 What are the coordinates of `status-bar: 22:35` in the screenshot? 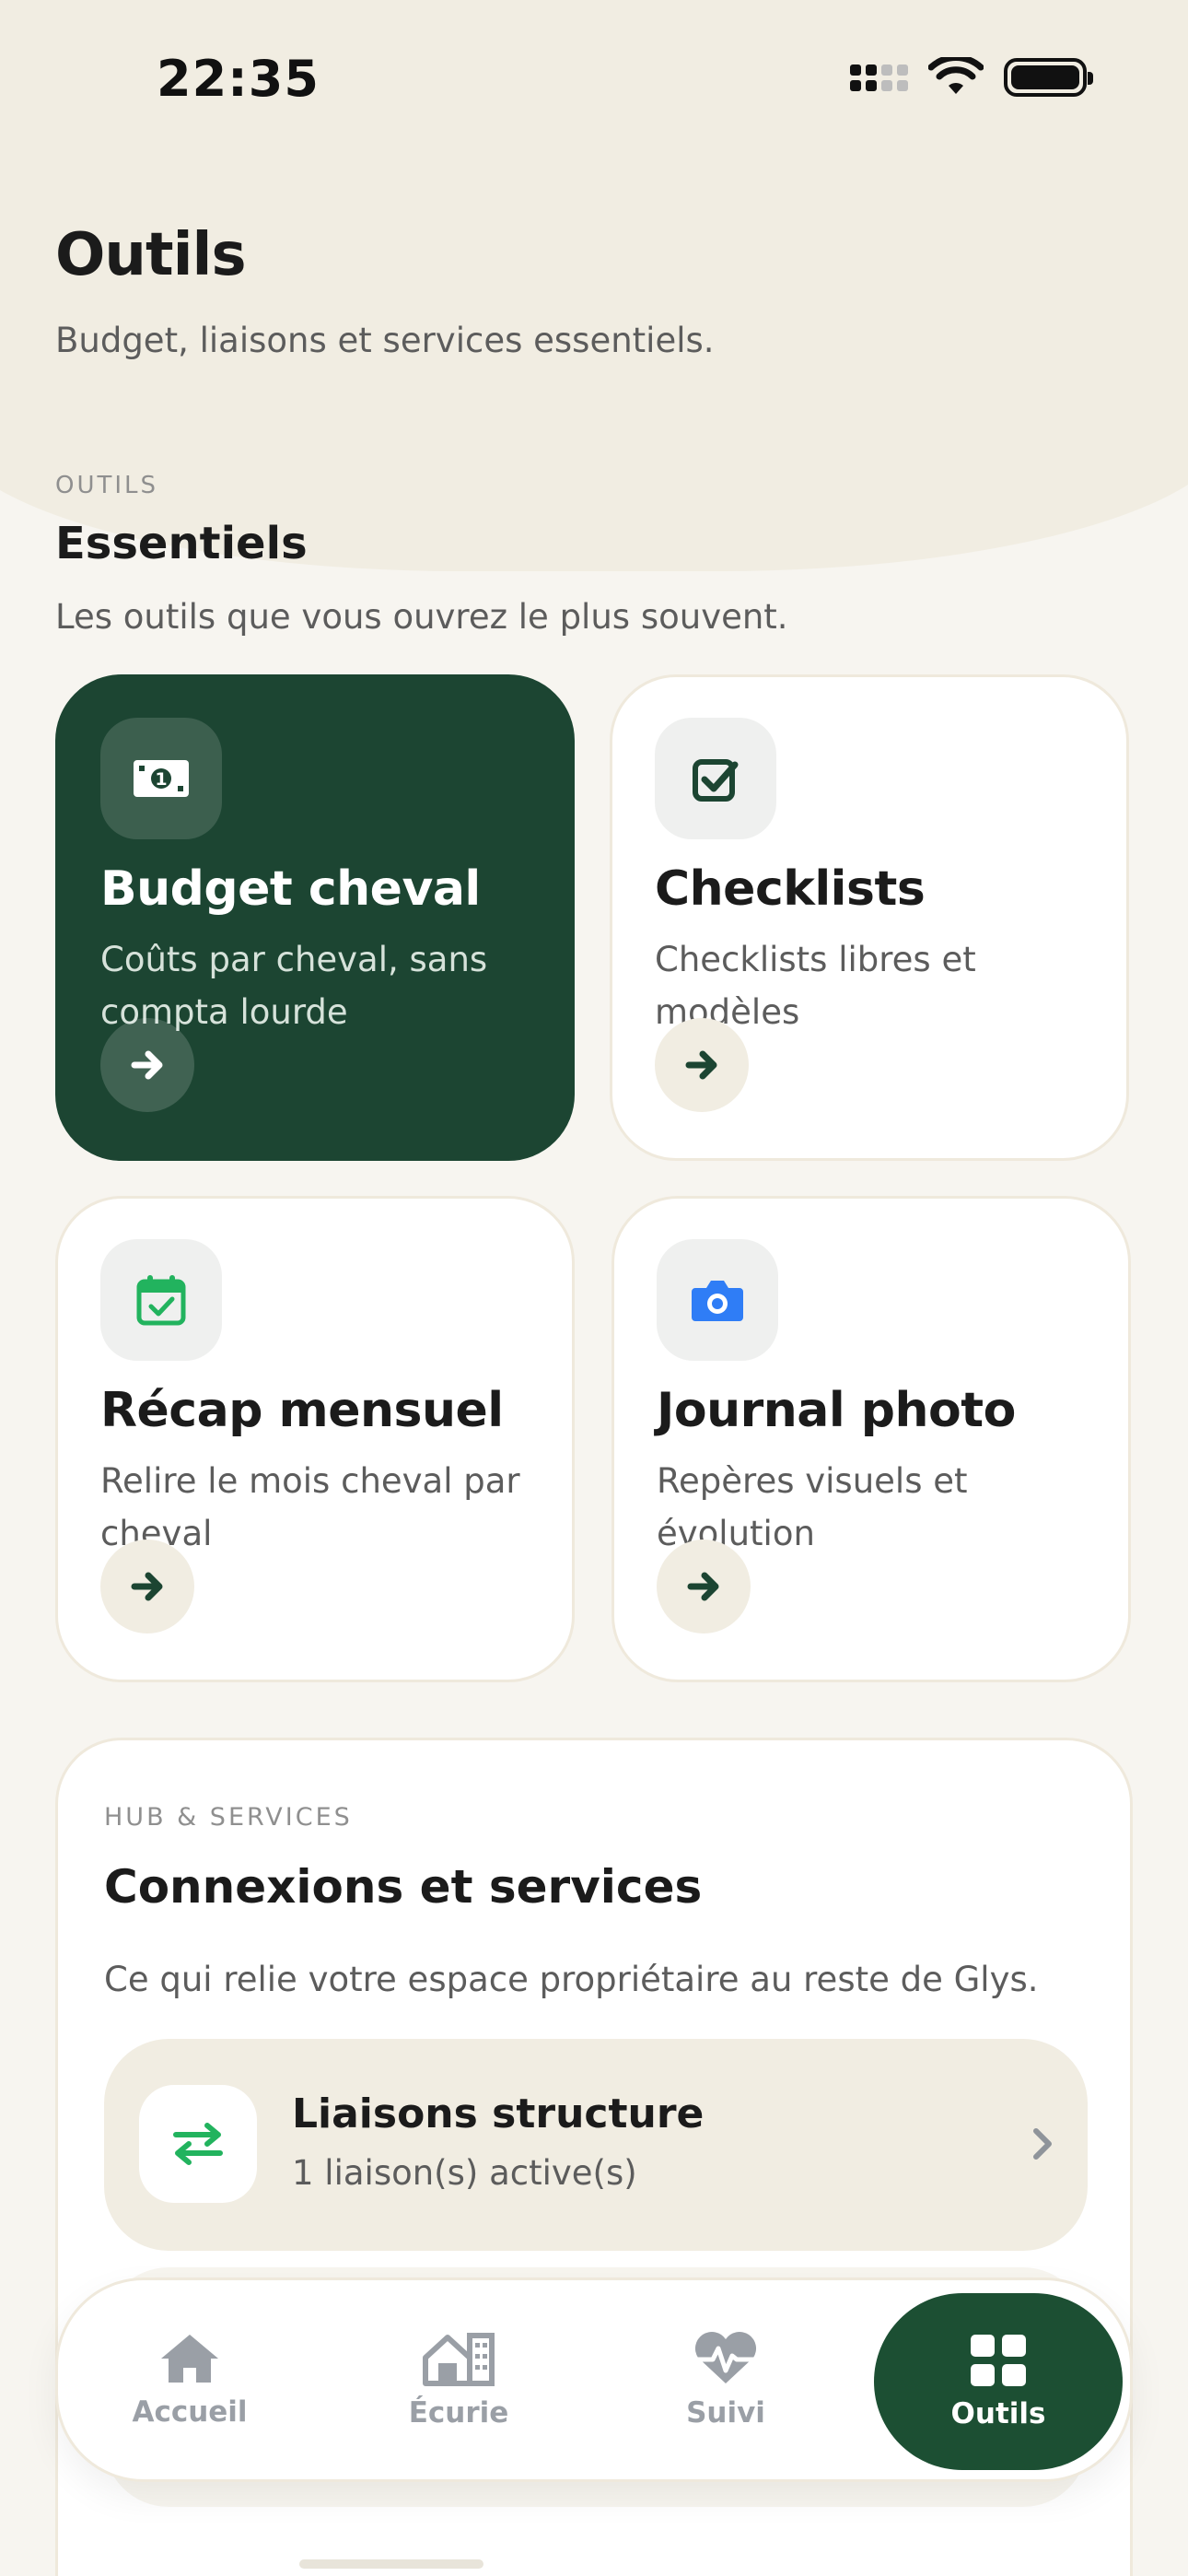 It's located at (594, 78).